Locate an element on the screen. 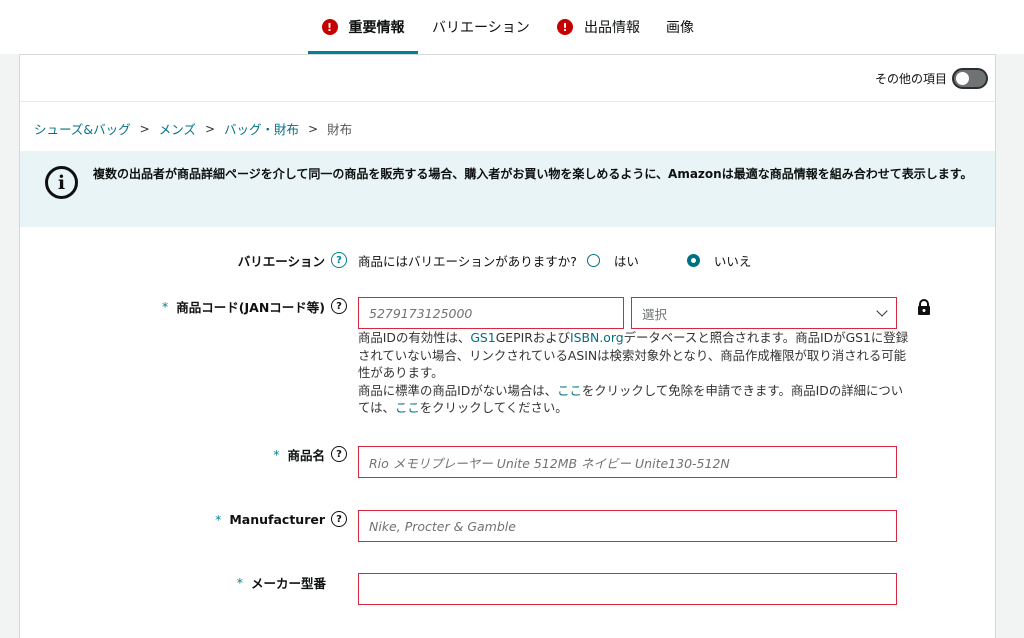 Image resolution: width=1024 pixels, height=638 pixels. breadcrumb-item: メンズ is located at coordinates (177, 128).